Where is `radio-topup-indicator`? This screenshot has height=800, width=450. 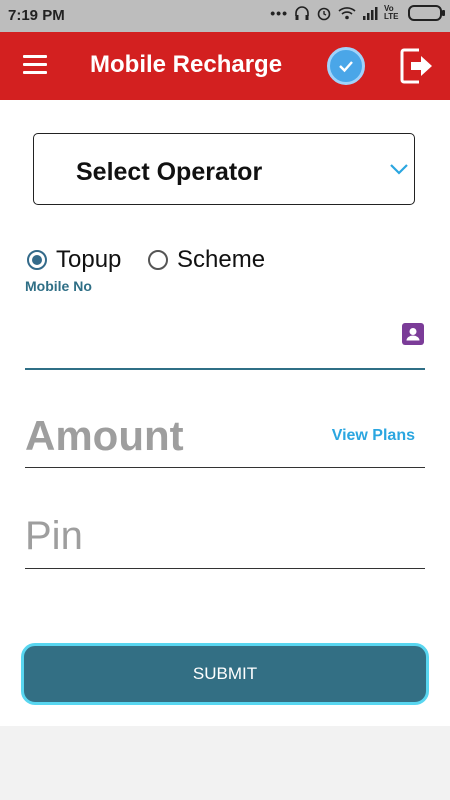
radio-topup-indicator is located at coordinates (37, 260).